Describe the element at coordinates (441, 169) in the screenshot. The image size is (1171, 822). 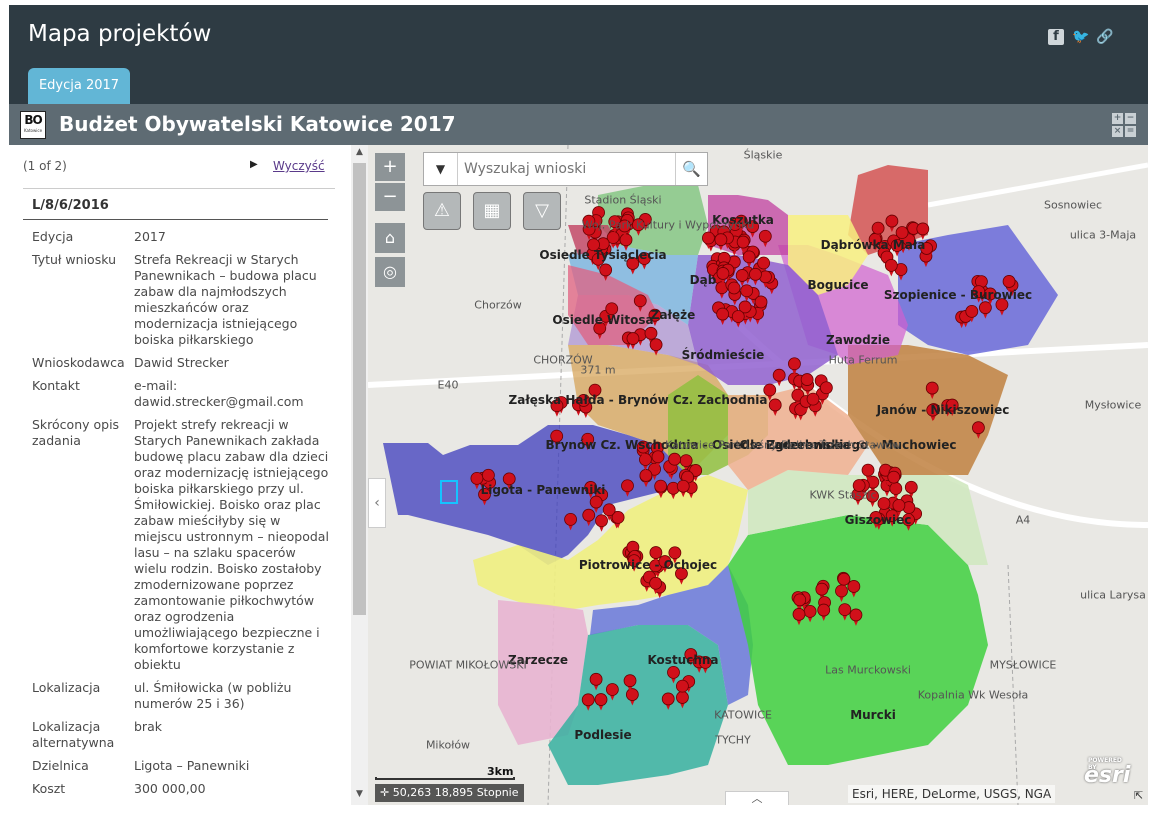
I see `search-source-dropdown: ▼` at that location.